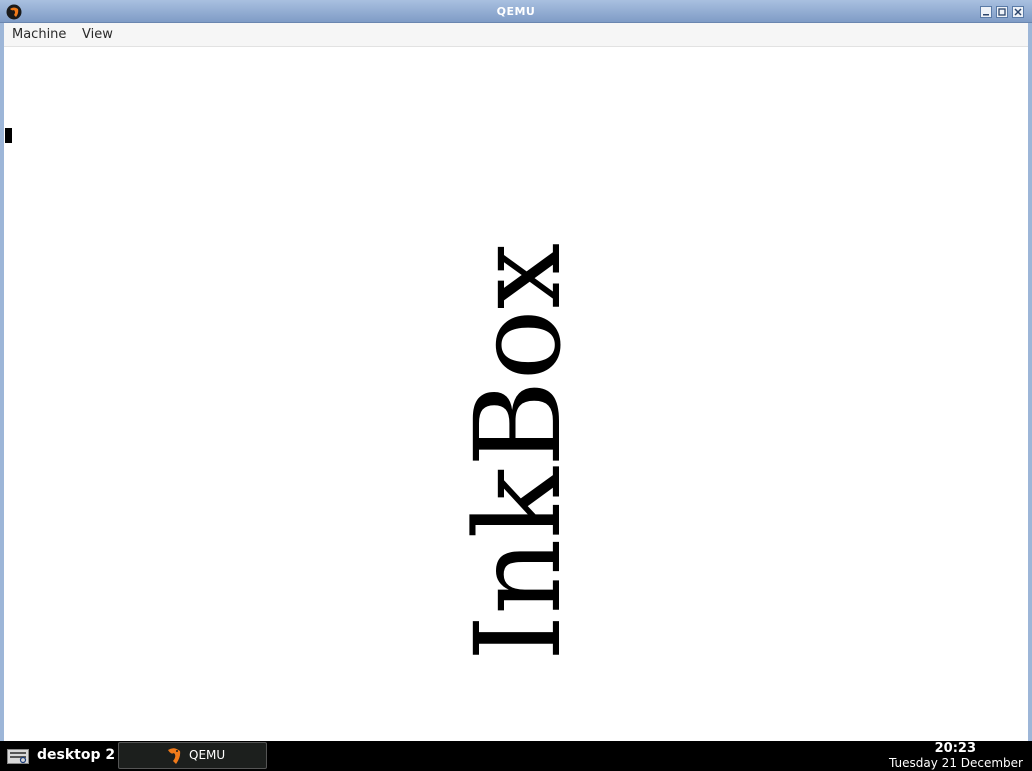  What do you see at coordinates (76, 755) in the screenshot?
I see `desktop-switcher: desktop 2` at bounding box center [76, 755].